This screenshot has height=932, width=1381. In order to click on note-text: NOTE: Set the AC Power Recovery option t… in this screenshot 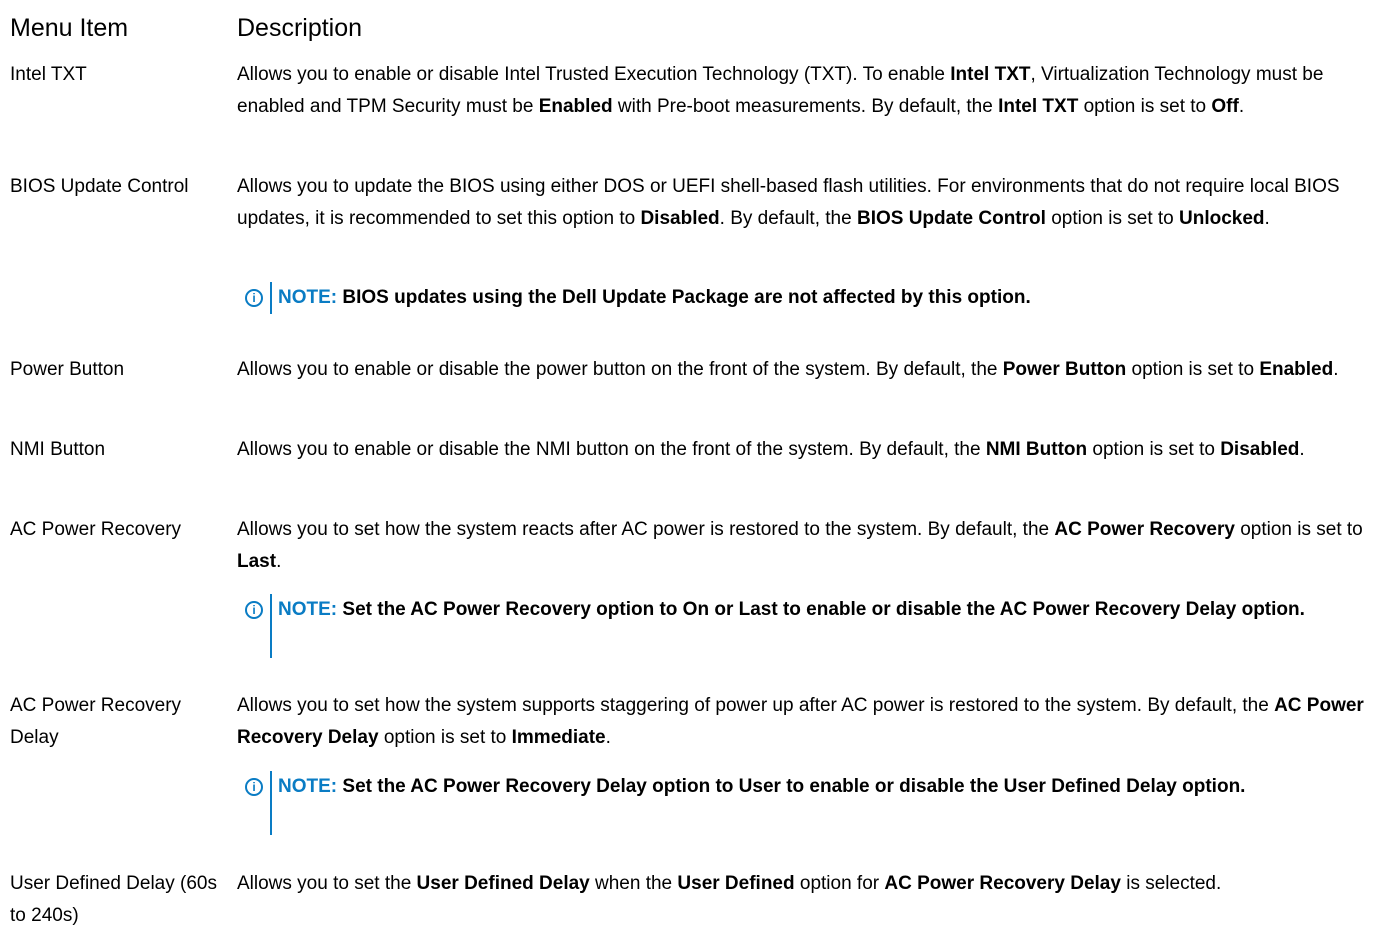, I will do `click(823, 610)`.